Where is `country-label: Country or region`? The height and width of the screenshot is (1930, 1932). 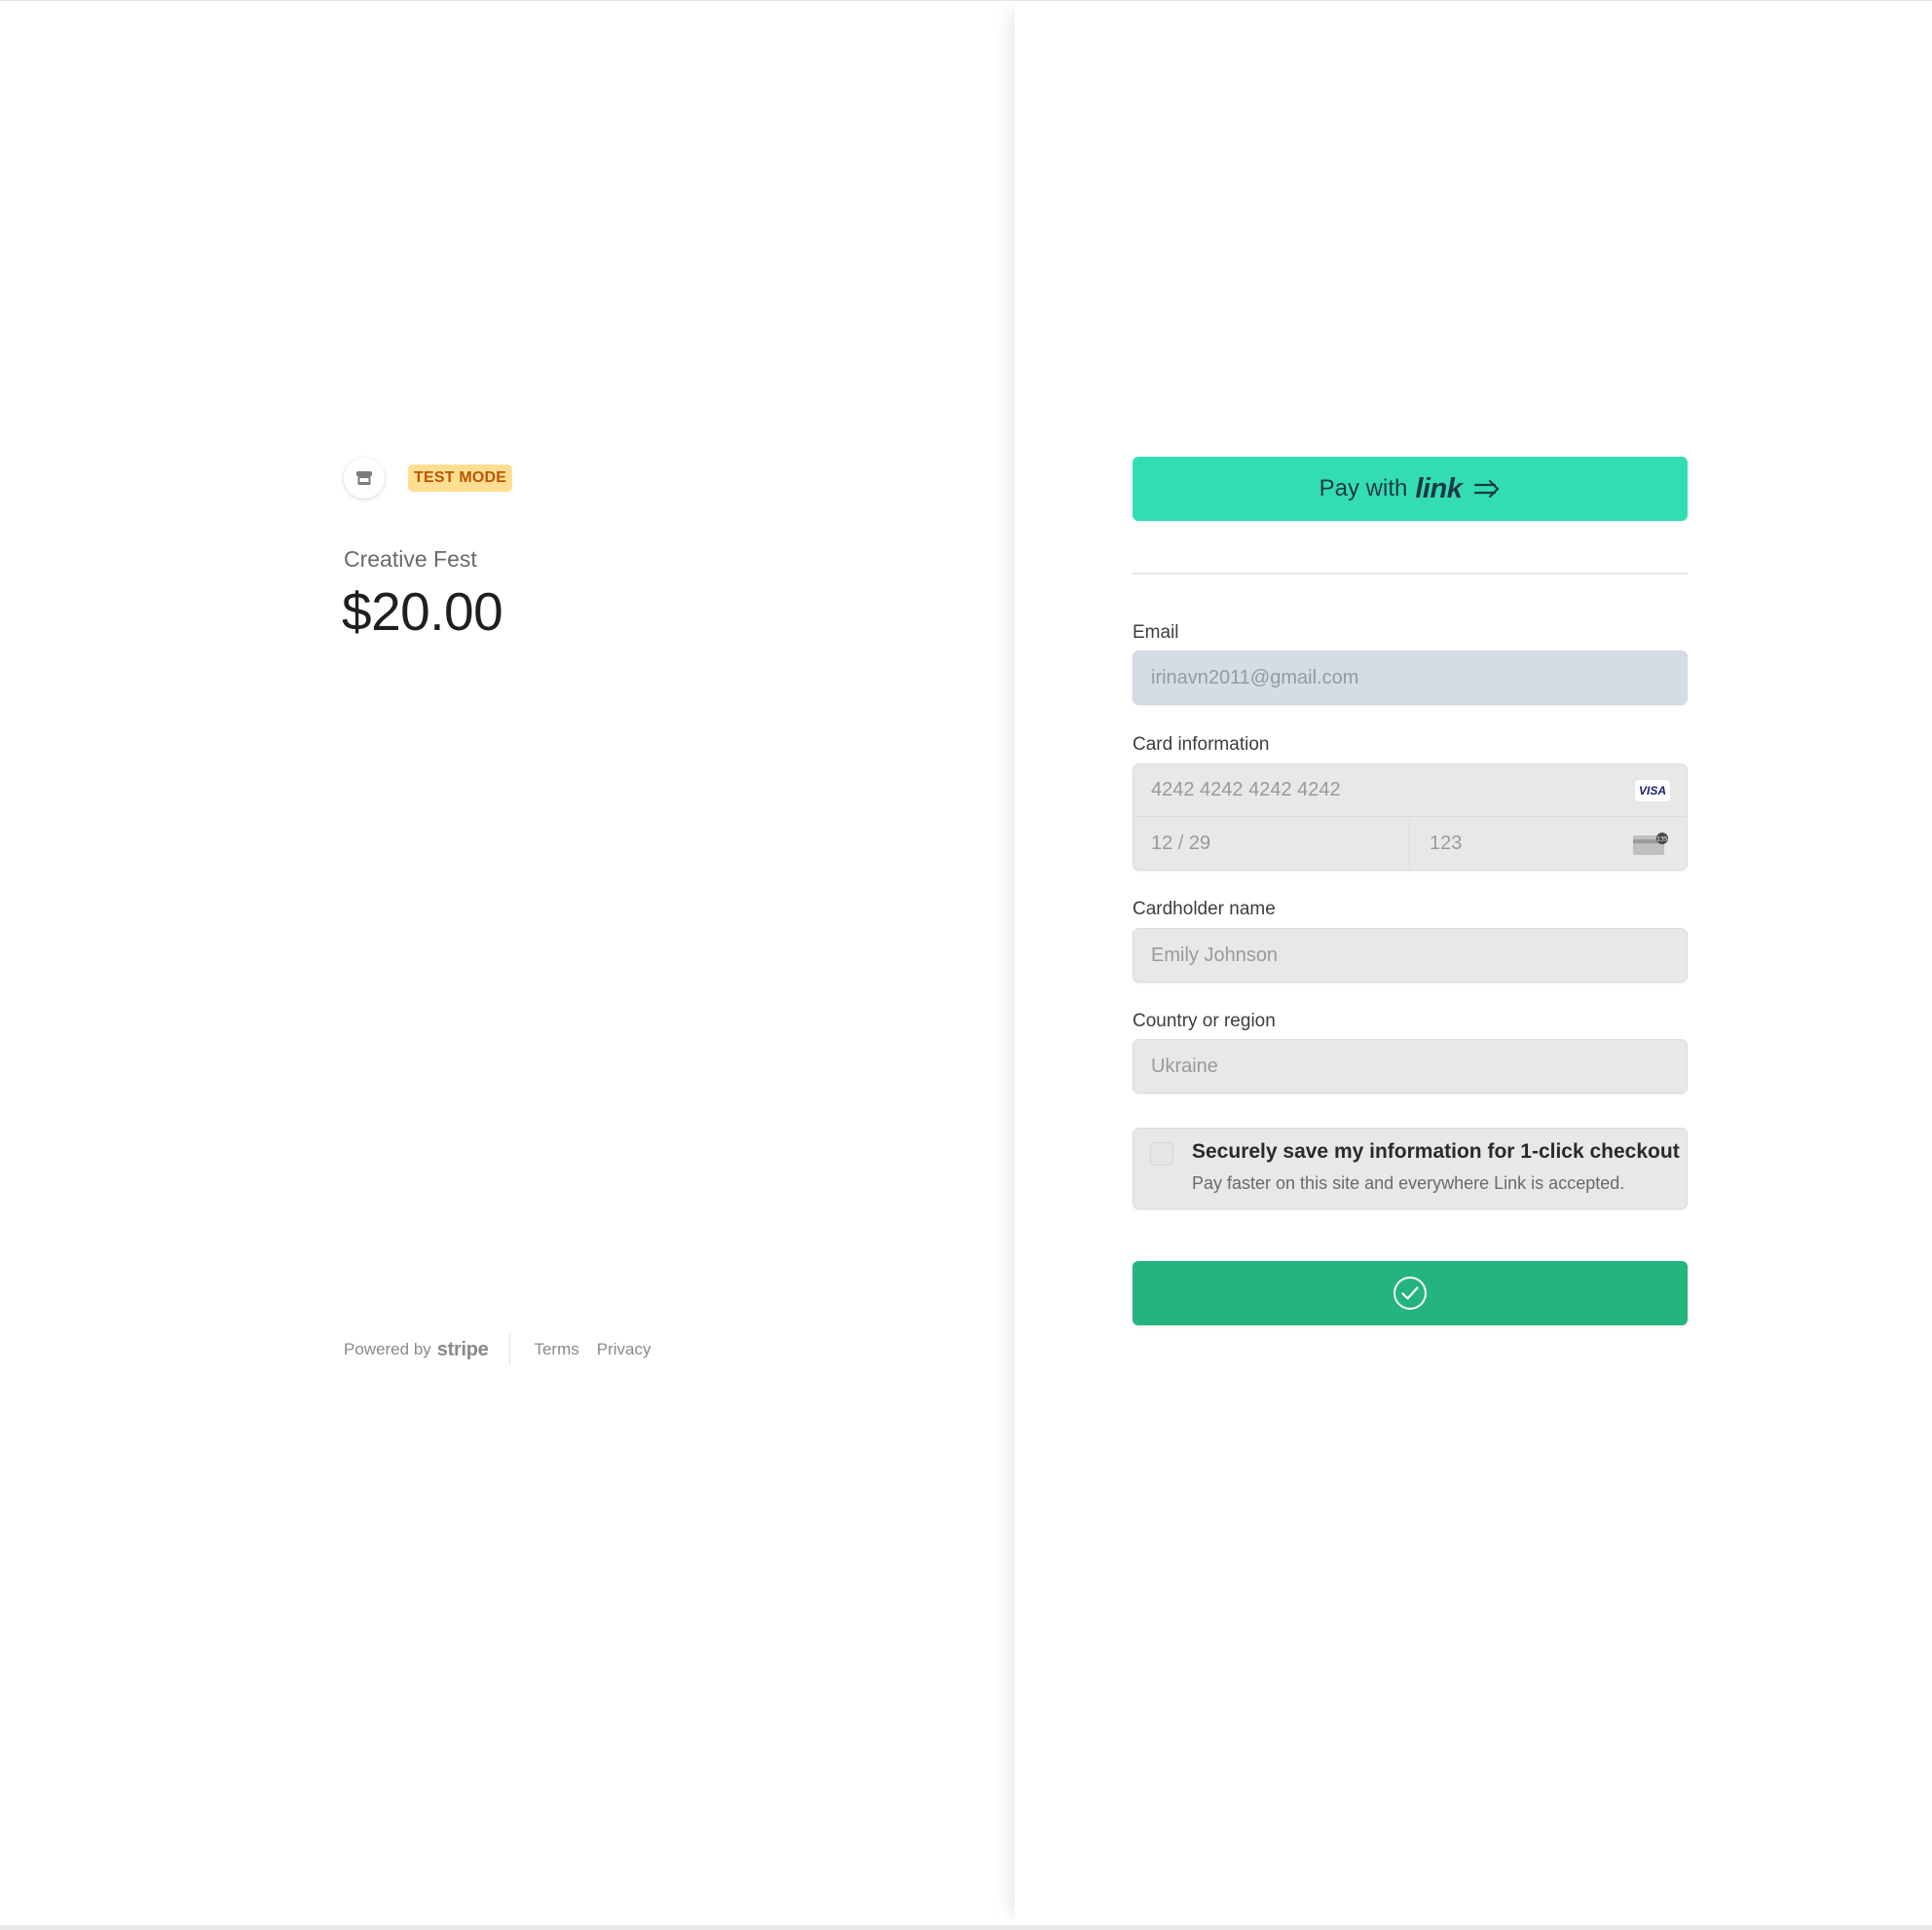
country-label: Country or region is located at coordinates (1204, 1021).